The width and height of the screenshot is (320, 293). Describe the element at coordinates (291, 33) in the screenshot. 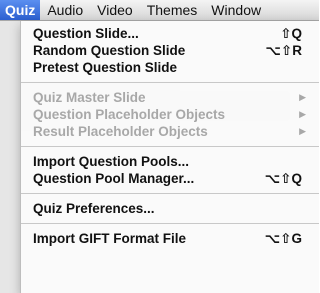

I see `shortcut-label: ⇧Q` at that location.